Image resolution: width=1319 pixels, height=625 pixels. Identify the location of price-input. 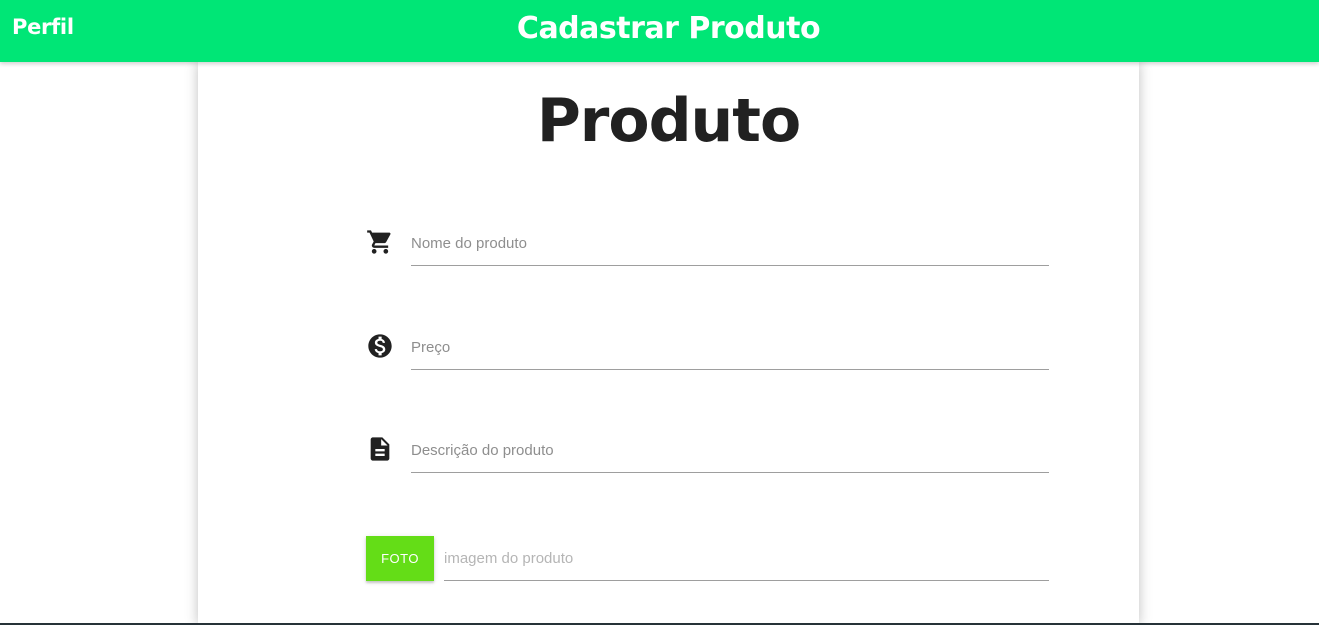
(730, 348).